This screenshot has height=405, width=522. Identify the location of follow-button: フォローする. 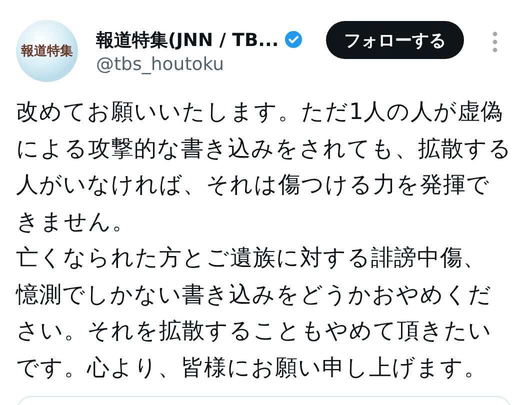
(395, 40).